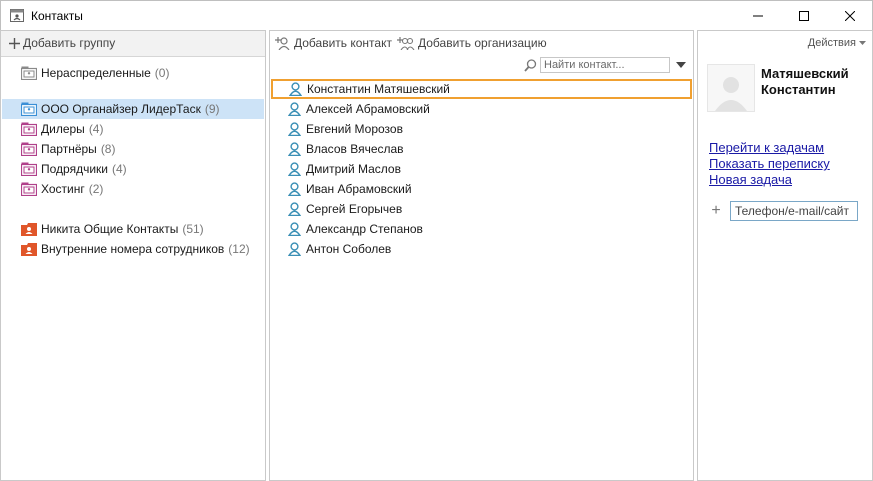 Image resolution: width=873 pixels, height=481 pixels. I want to click on contact-item: Александр Степанов, so click(481, 229).